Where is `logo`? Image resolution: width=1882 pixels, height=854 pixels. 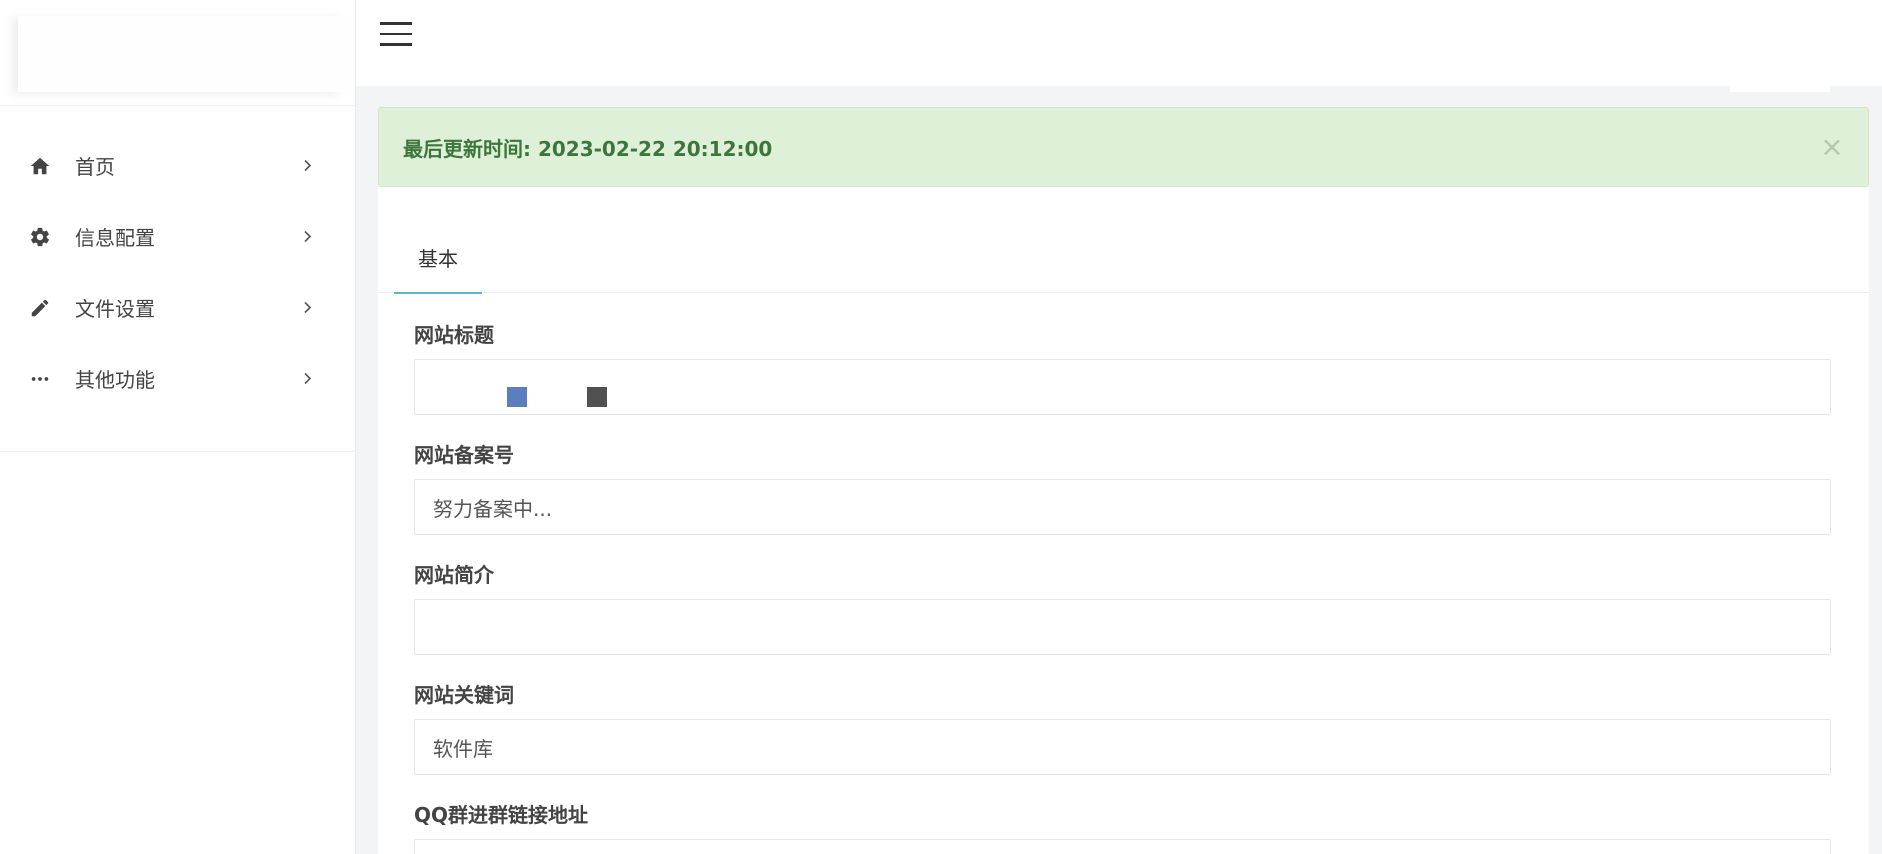 logo is located at coordinates (181, 54).